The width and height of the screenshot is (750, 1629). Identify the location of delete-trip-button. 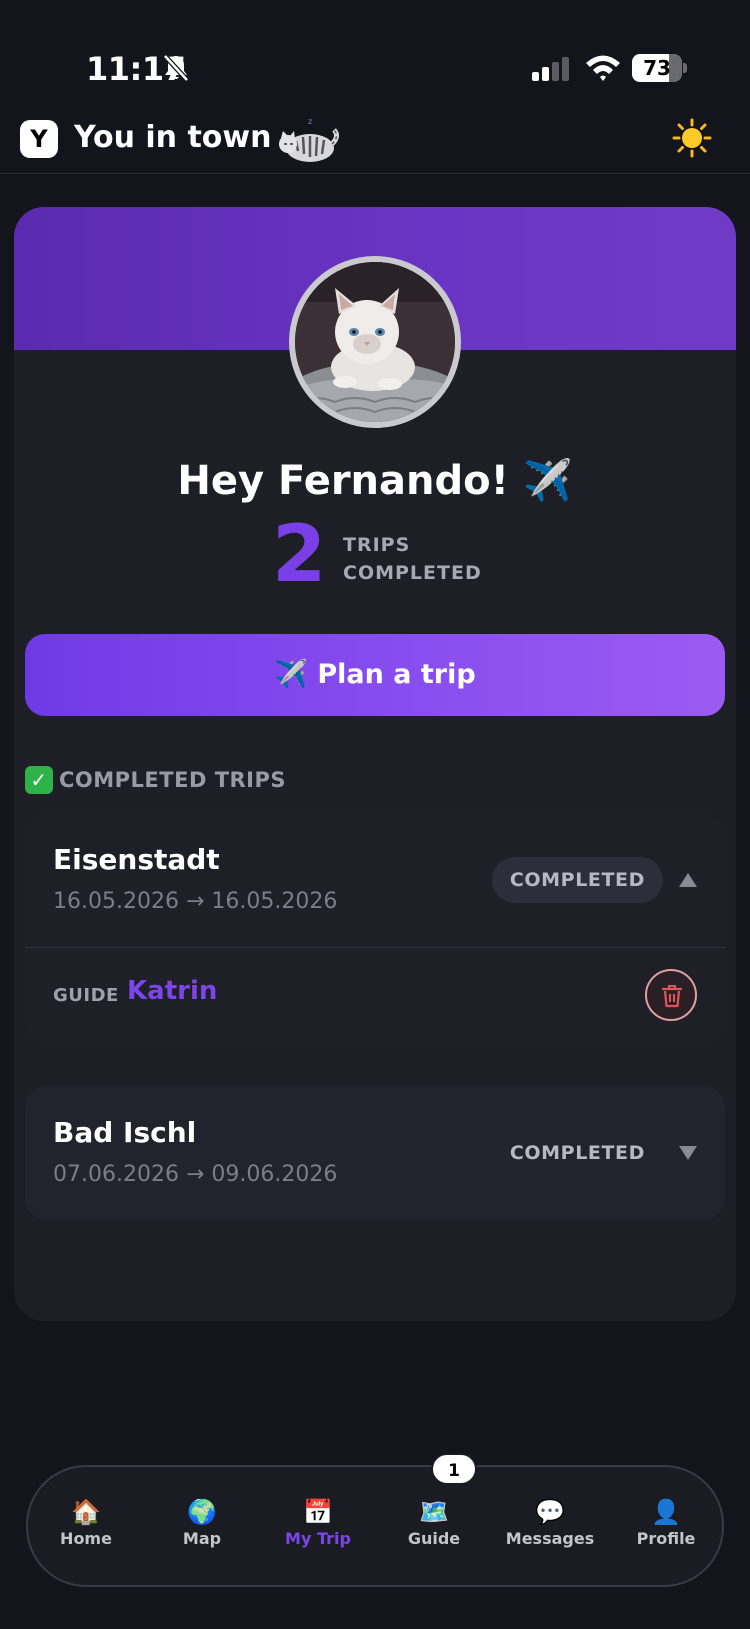
(671, 995).